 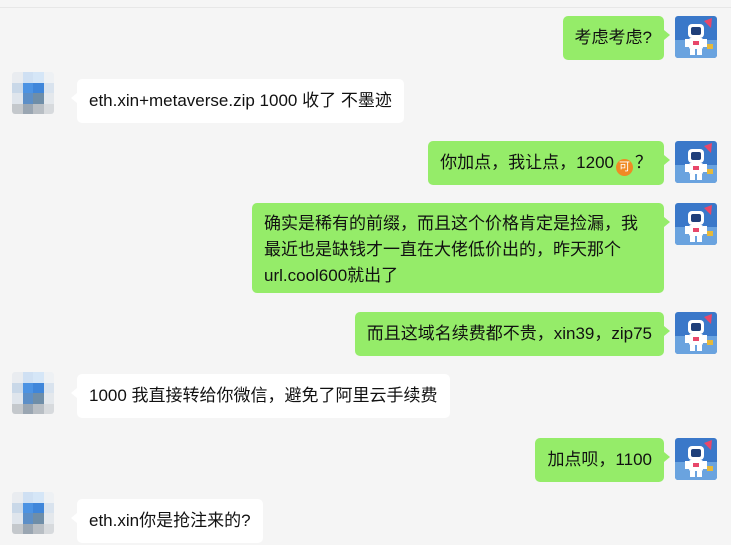 What do you see at coordinates (624, 167) in the screenshot?
I see `emoji-icon: 可` at bounding box center [624, 167].